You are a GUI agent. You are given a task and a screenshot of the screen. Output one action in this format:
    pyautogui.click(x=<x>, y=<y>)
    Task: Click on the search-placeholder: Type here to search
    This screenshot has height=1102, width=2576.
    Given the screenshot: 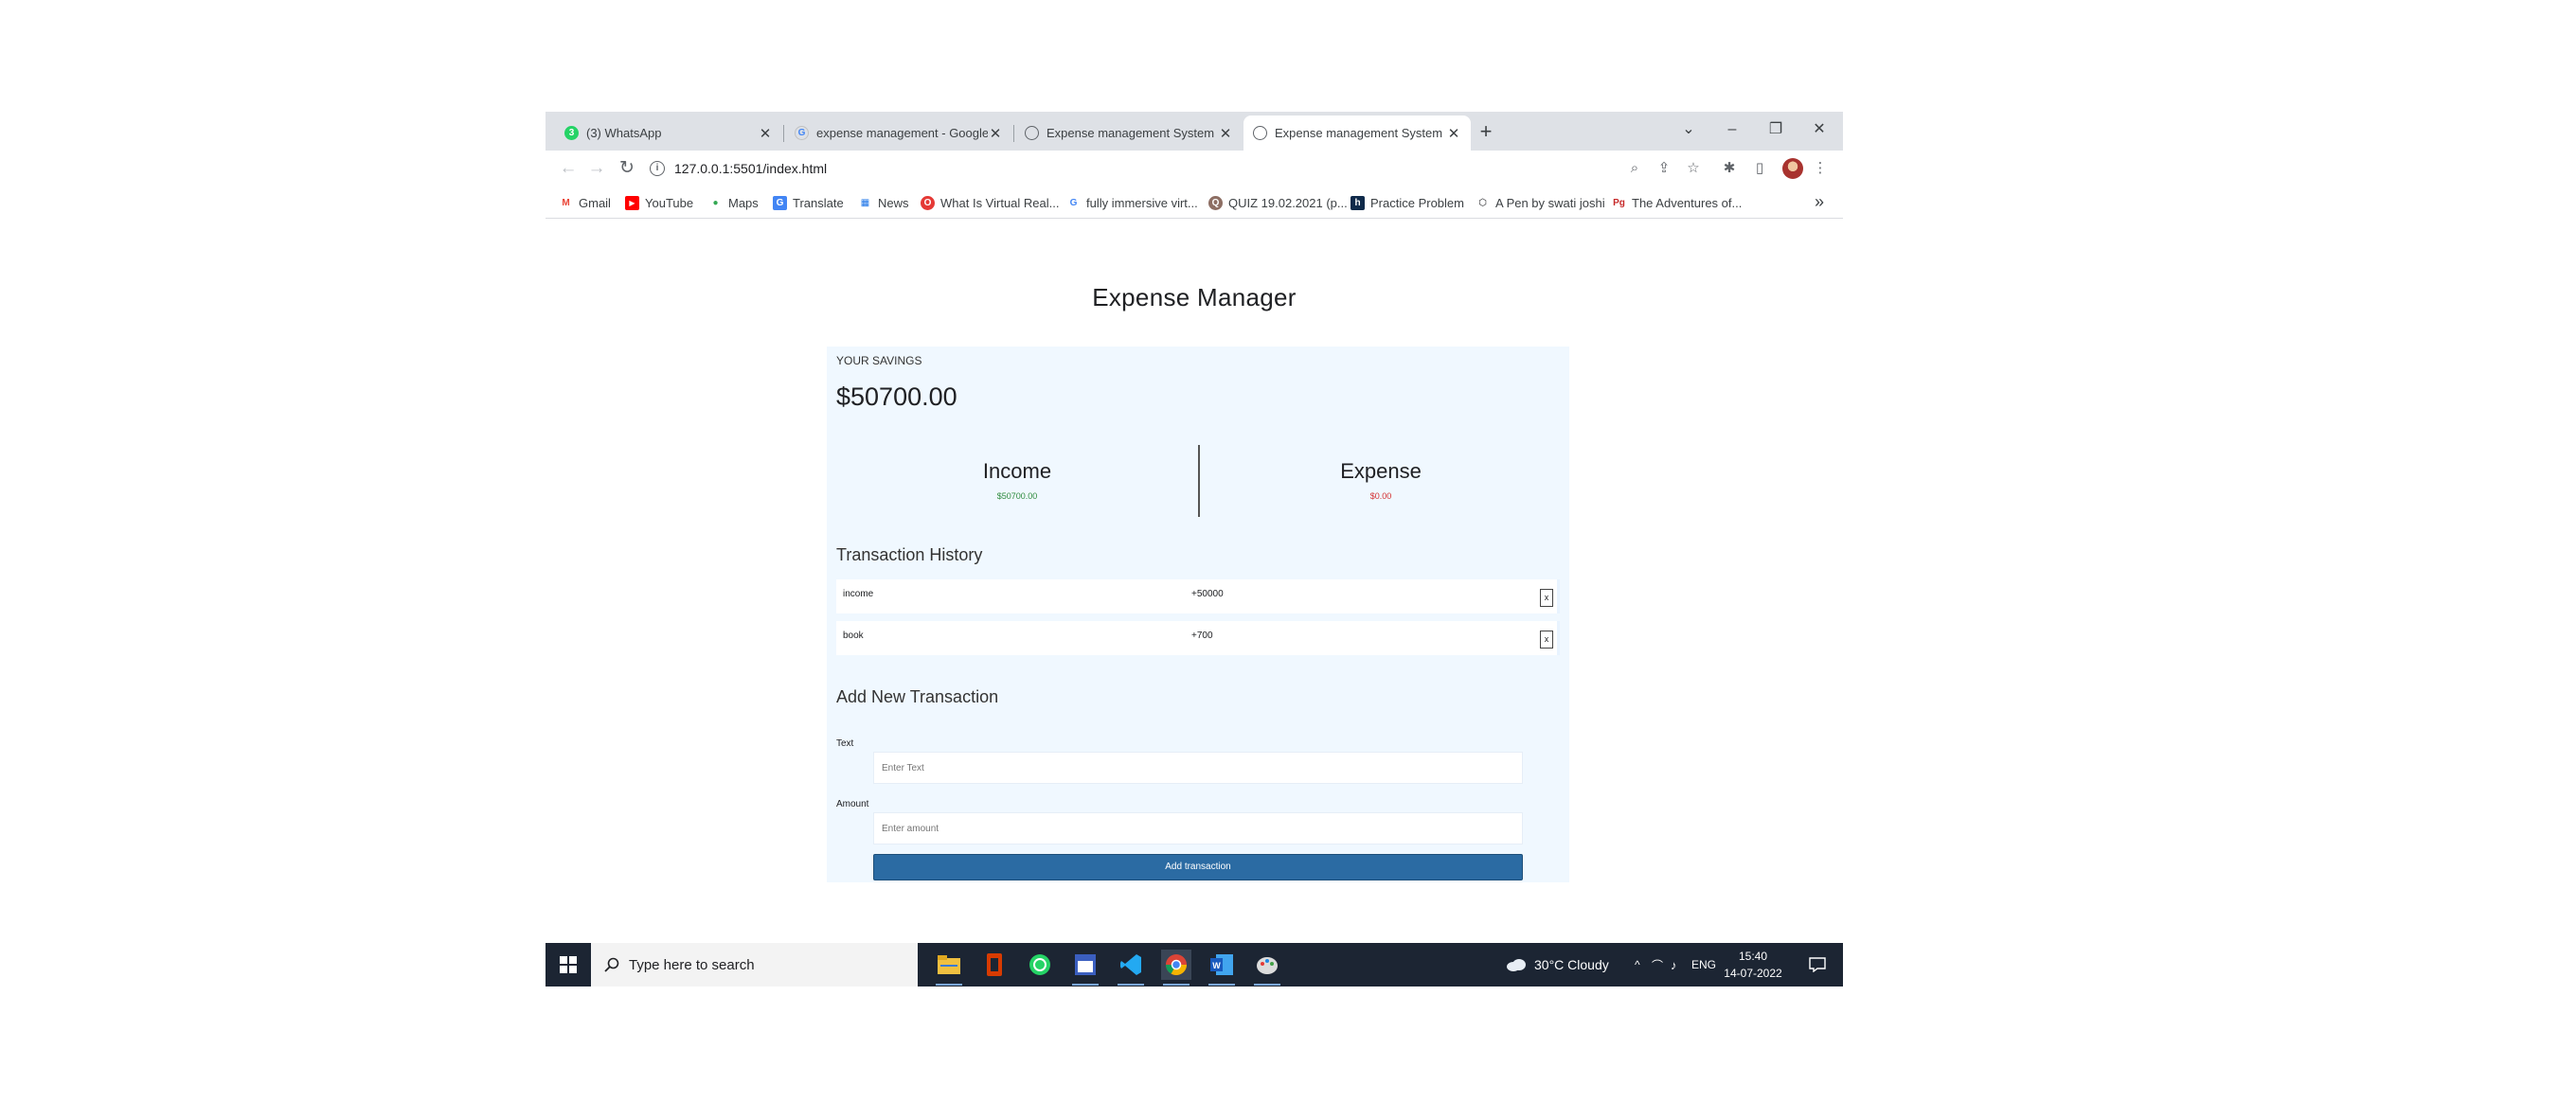 What is the action you would take?
    pyautogui.click(x=692, y=964)
    